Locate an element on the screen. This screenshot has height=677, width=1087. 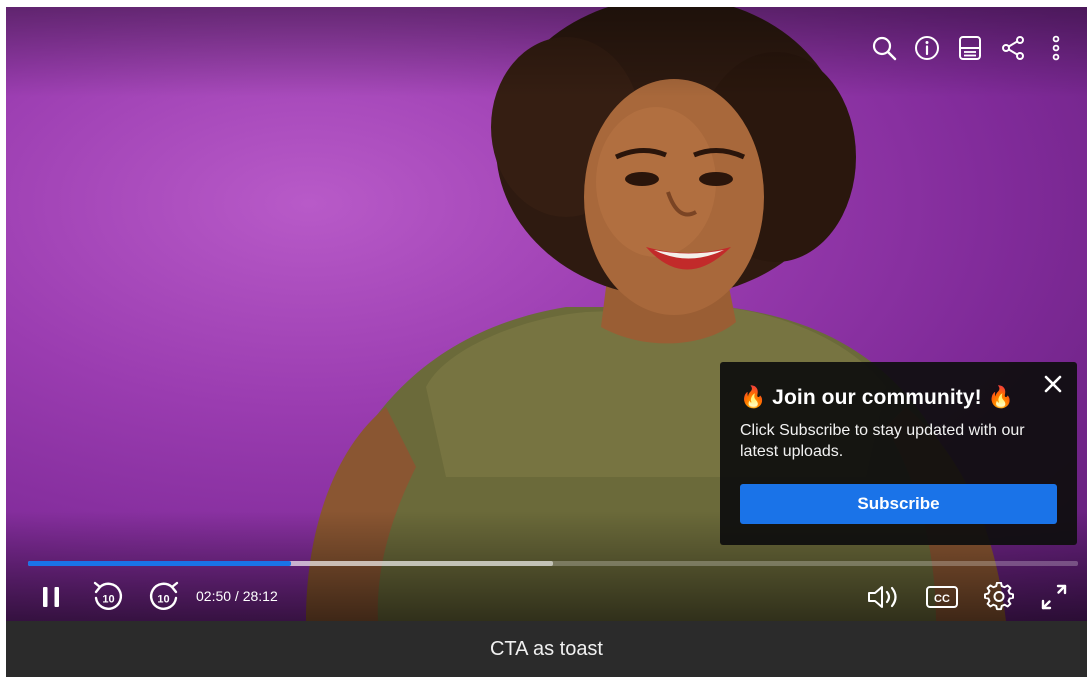
fullscreen-icon is located at coordinates (1054, 597).